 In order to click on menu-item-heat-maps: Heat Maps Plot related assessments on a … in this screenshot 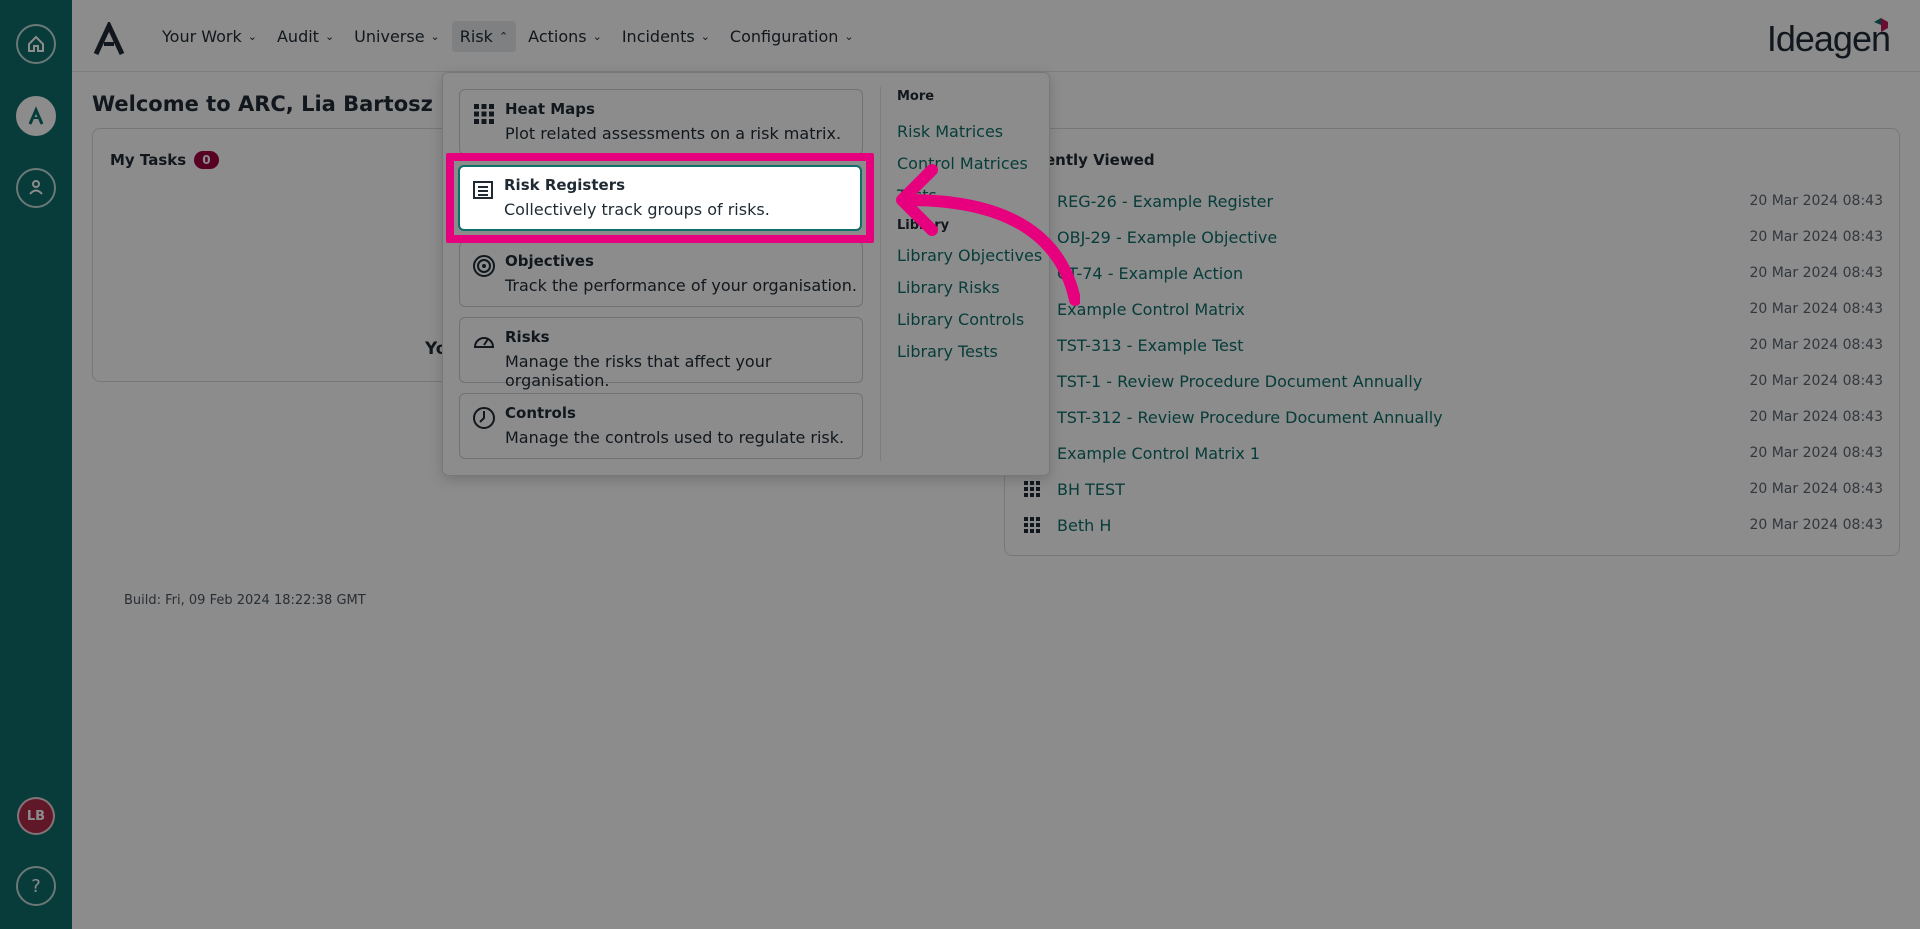, I will do `click(661, 122)`.